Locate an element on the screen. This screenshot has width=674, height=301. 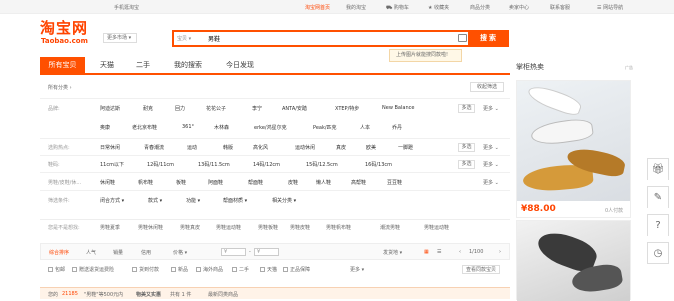
tab-today: 今日发现 is located at coordinates (240, 65).